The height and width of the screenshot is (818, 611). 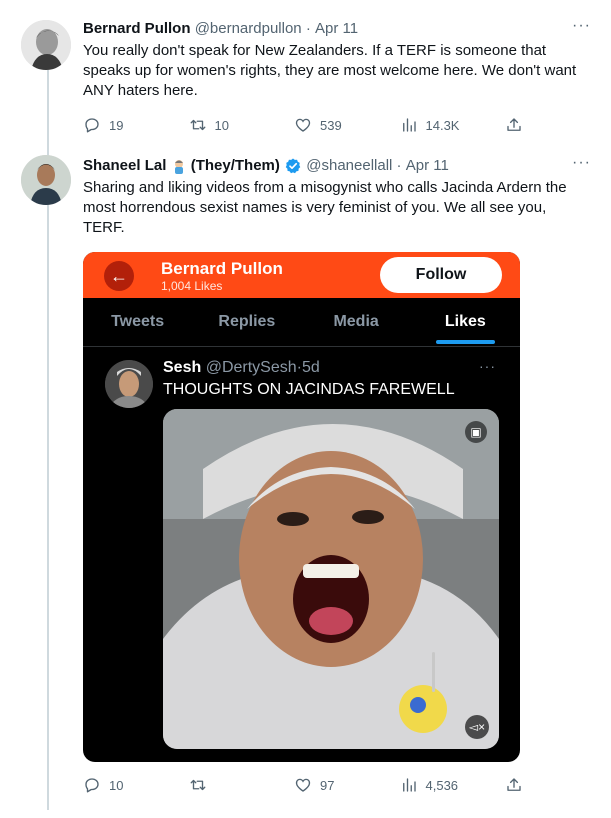 I want to click on reply-button: 10, so click(x=128, y=785).